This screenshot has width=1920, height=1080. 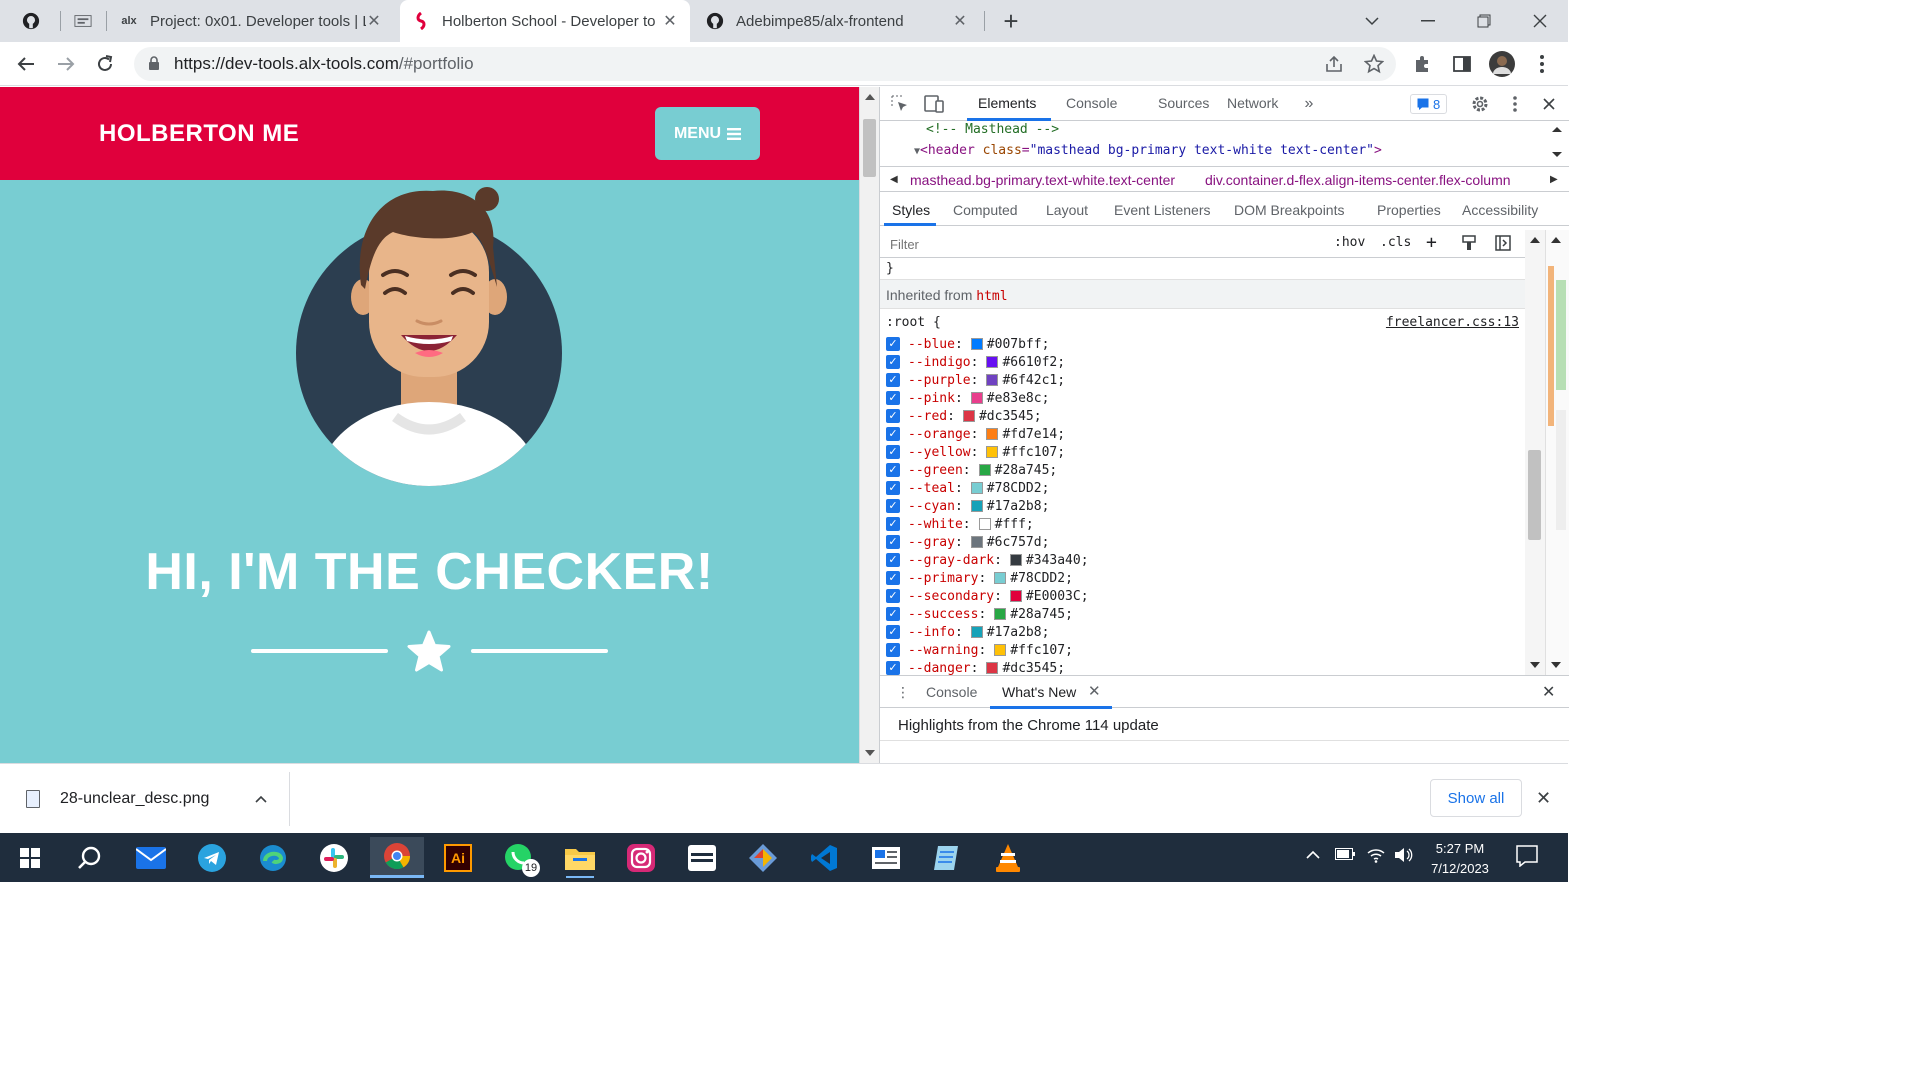 What do you see at coordinates (763, 857) in the screenshot?
I see `git-icon` at bounding box center [763, 857].